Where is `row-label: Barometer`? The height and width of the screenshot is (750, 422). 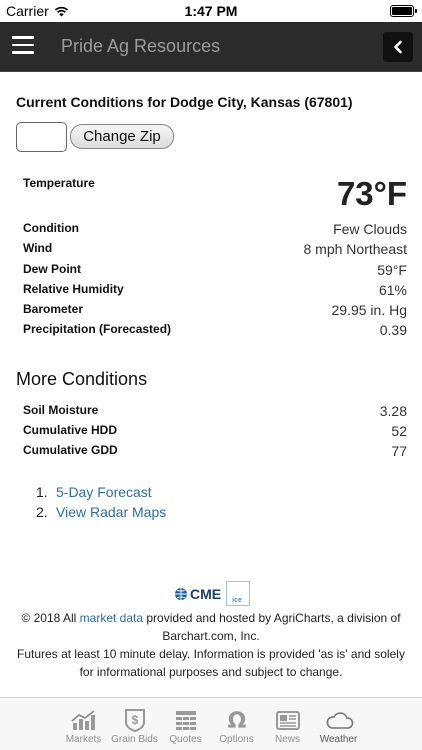 row-label: Barometer is located at coordinates (53, 309).